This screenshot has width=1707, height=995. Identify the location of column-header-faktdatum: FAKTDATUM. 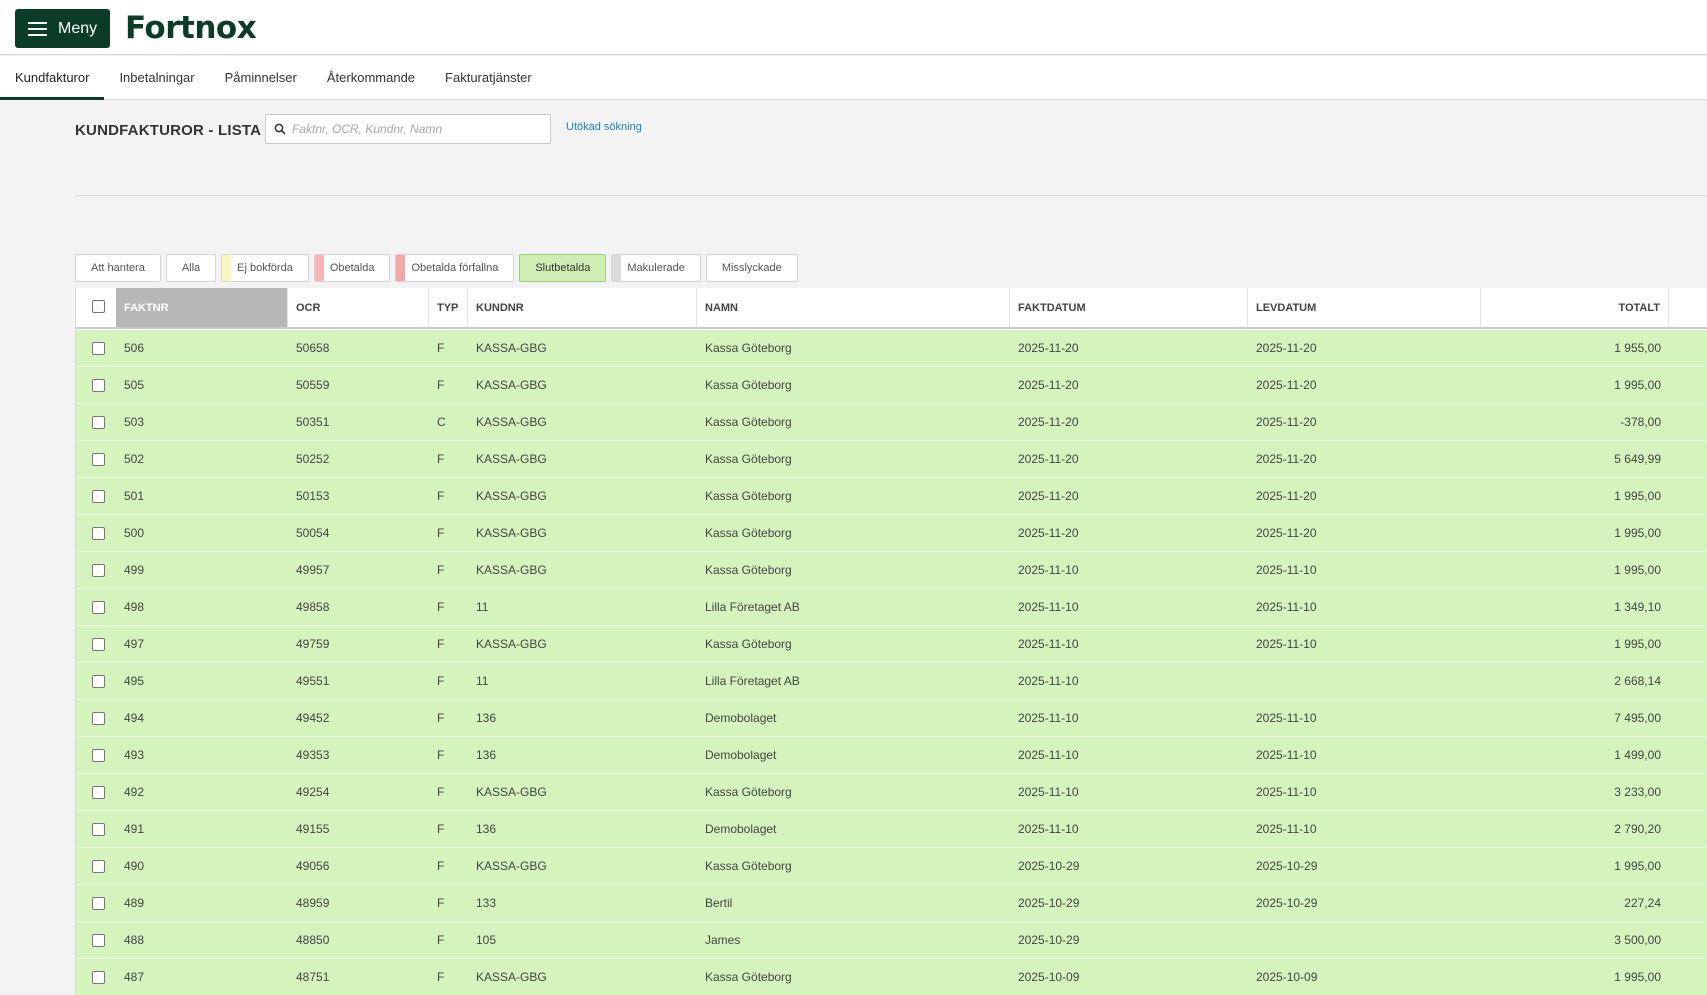
(1129, 307).